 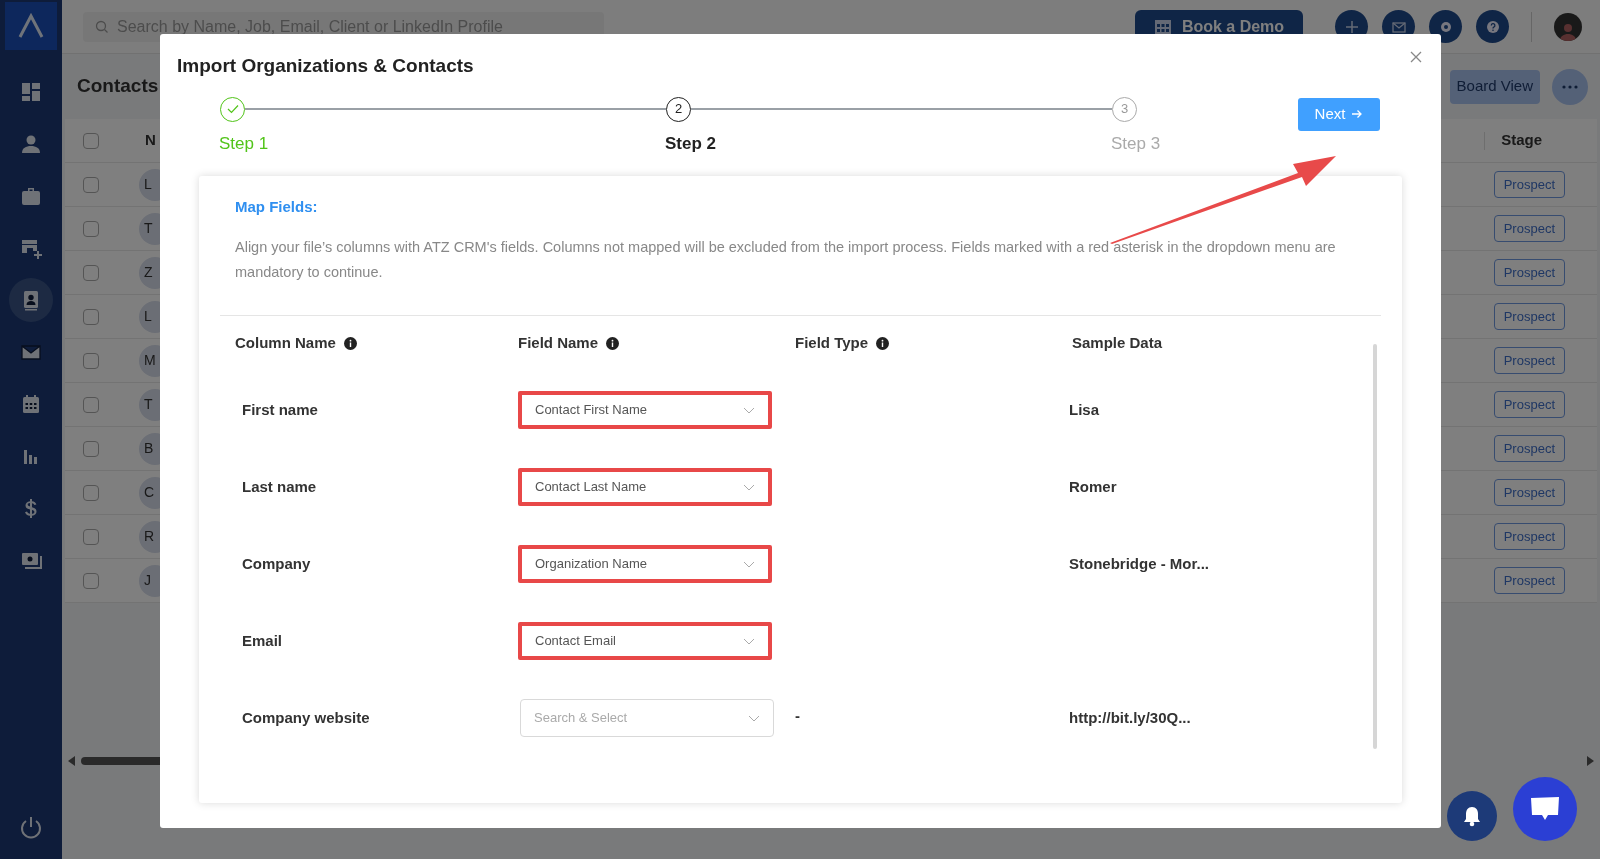 I want to click on more-icon, so click(x=1570, y=86).